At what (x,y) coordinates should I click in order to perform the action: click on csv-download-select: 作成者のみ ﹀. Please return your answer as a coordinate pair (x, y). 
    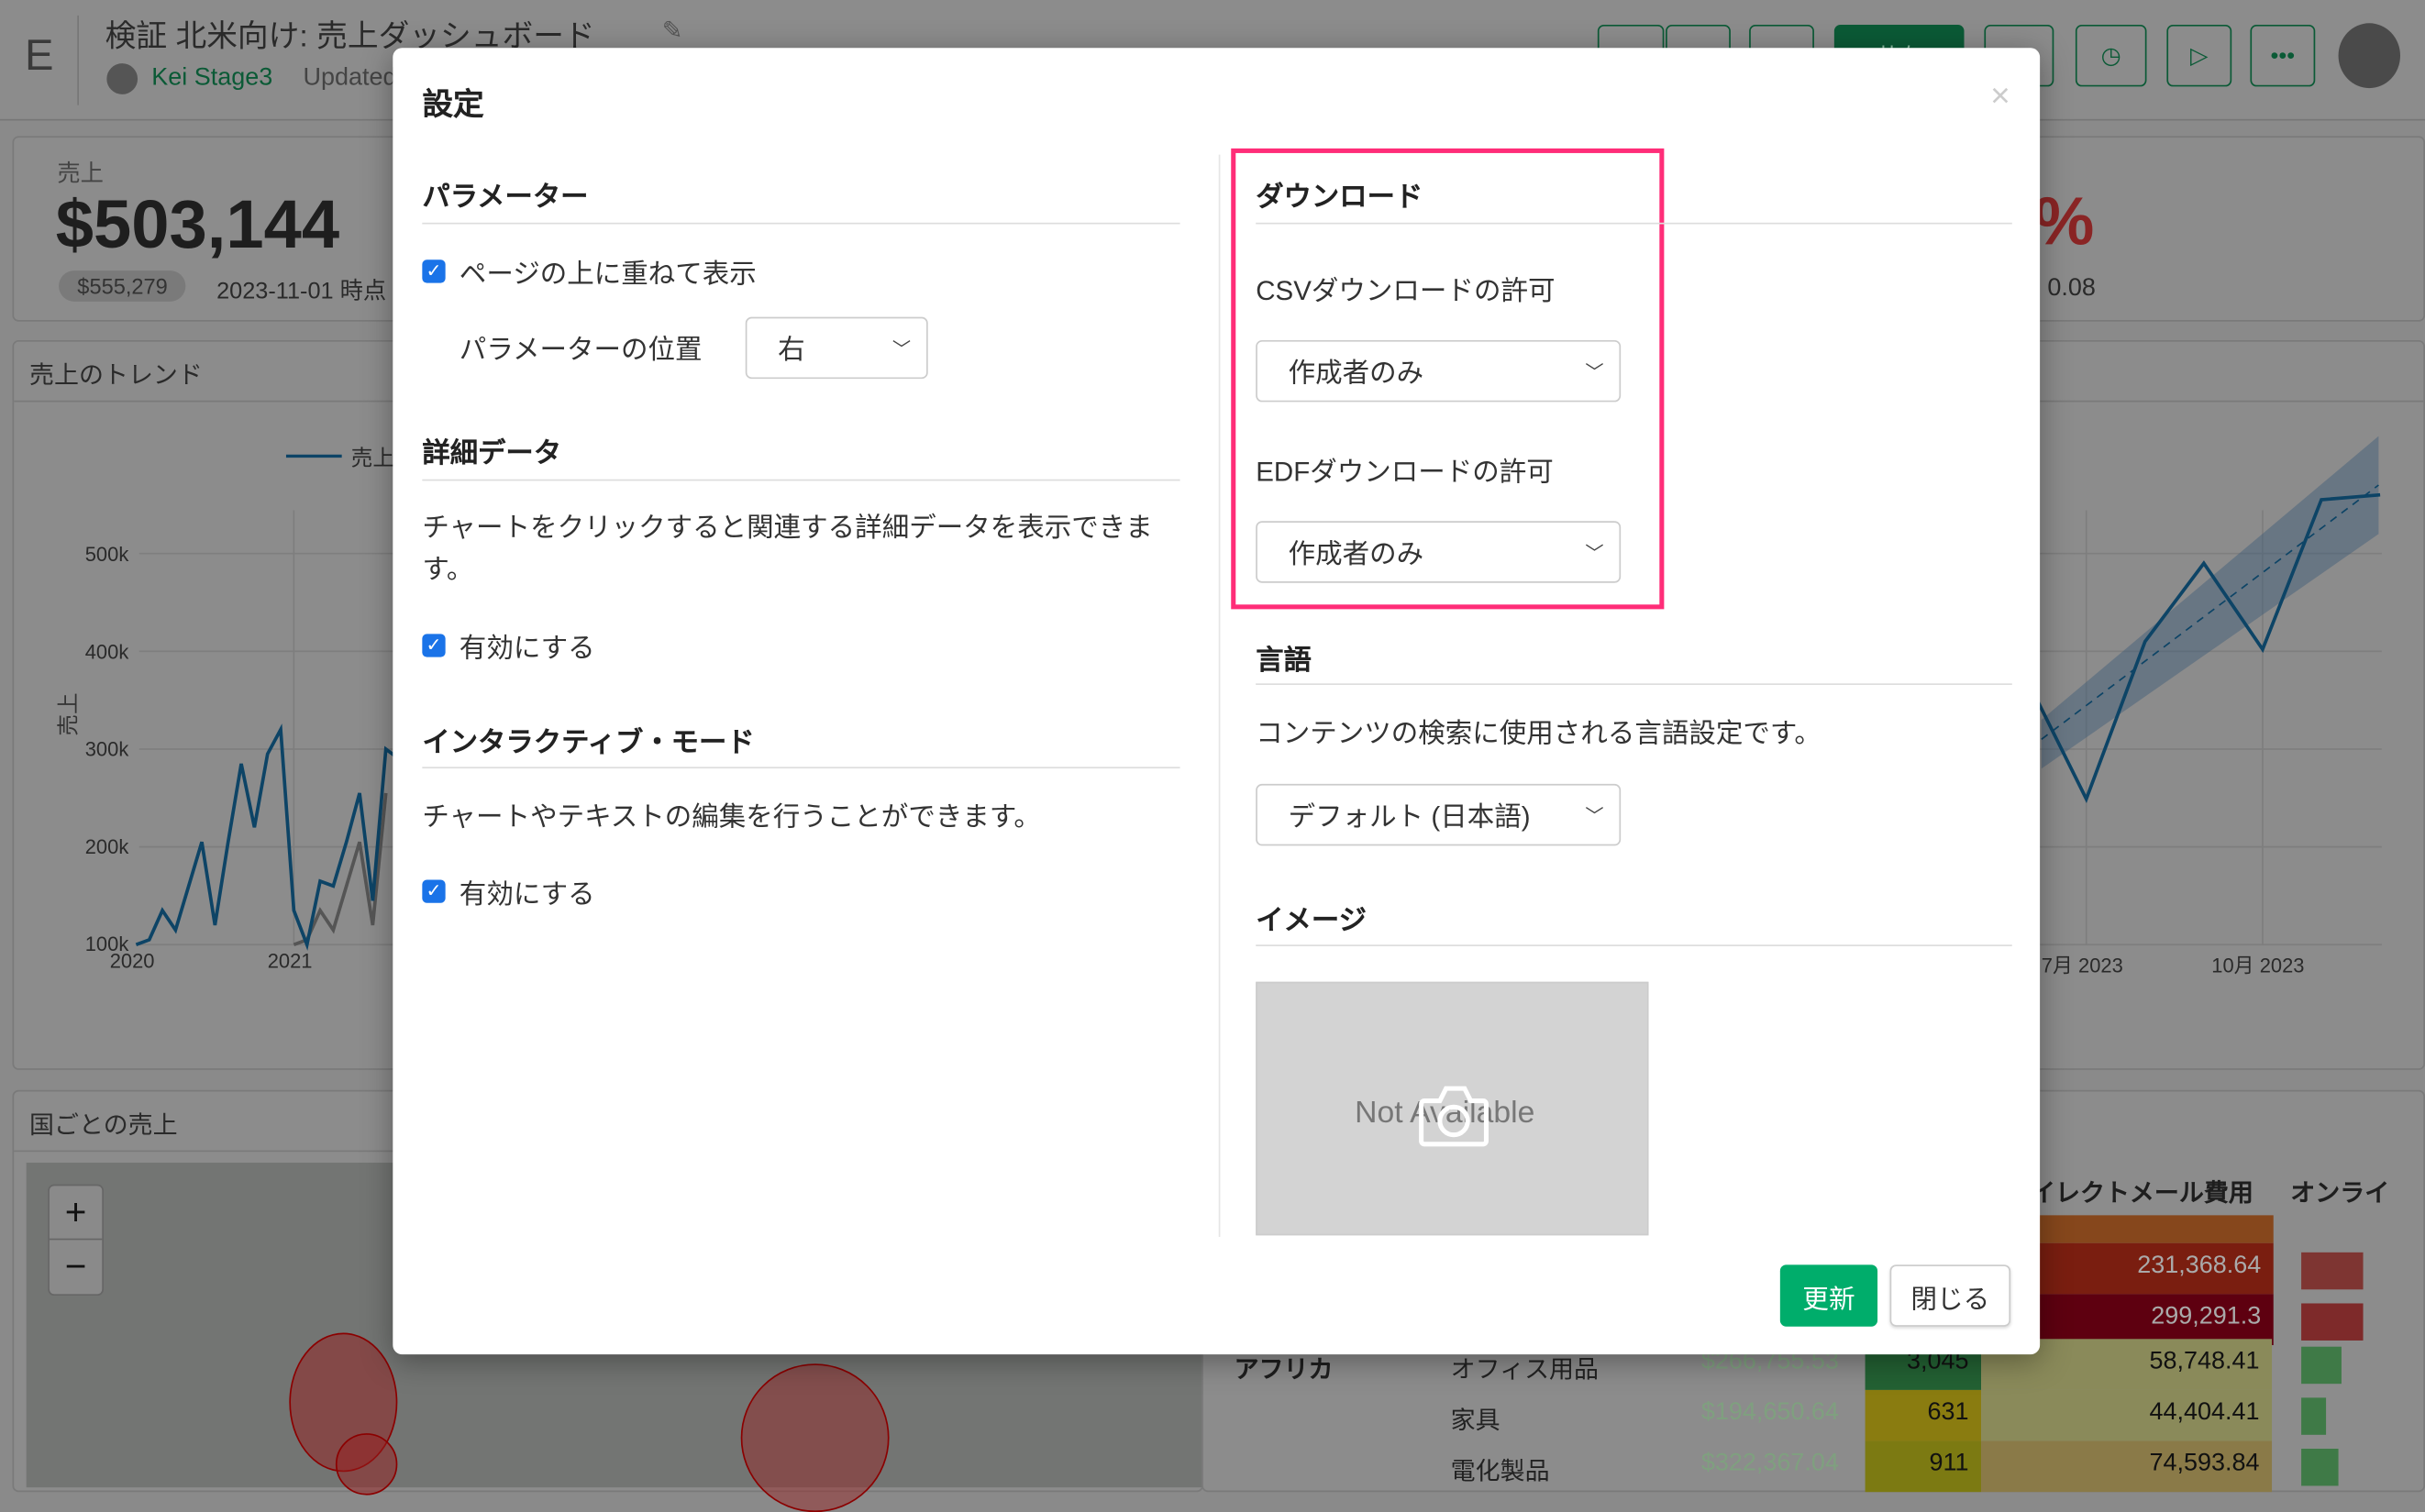
    Looking at the image, I should click on (1439, 371).